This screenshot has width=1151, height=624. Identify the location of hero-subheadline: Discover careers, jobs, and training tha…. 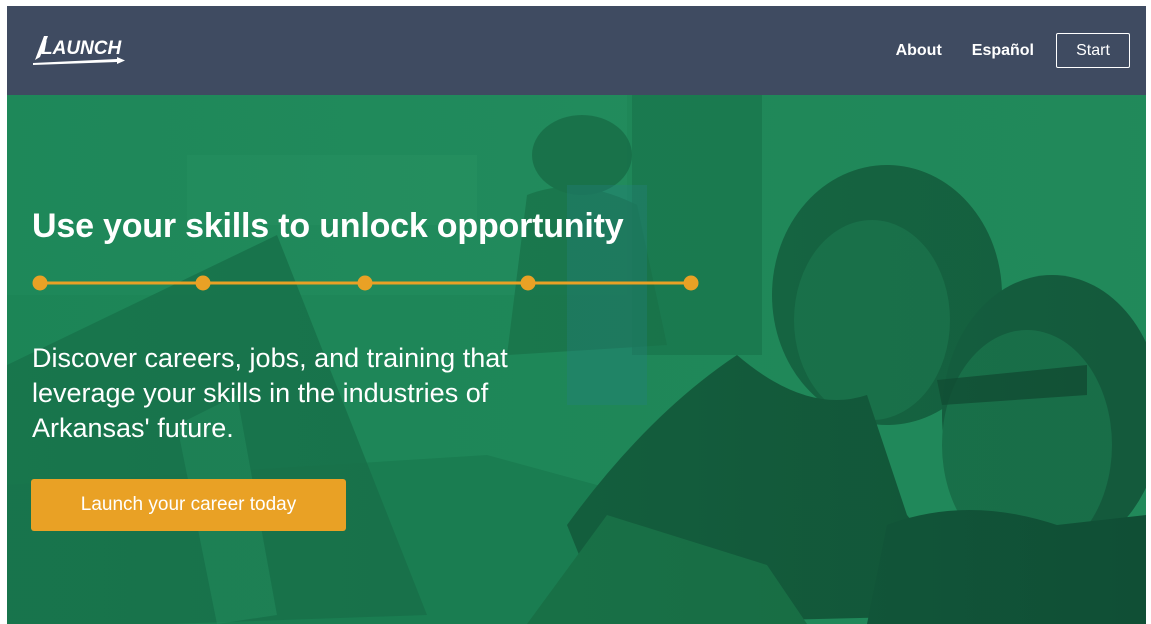
(270, 393).